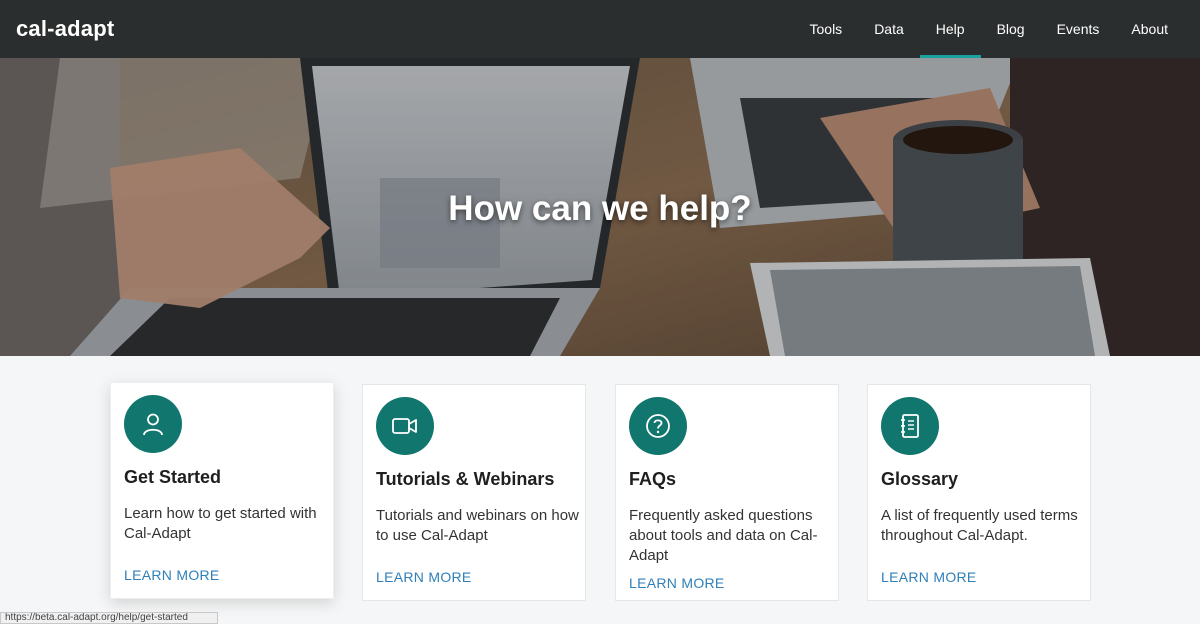 The width and height of the screenshot is (1200, 624). What do you see at coordinates (889, 29) in the screenshot?
I see `nav-data: Data` at bounding box center [889, 29].